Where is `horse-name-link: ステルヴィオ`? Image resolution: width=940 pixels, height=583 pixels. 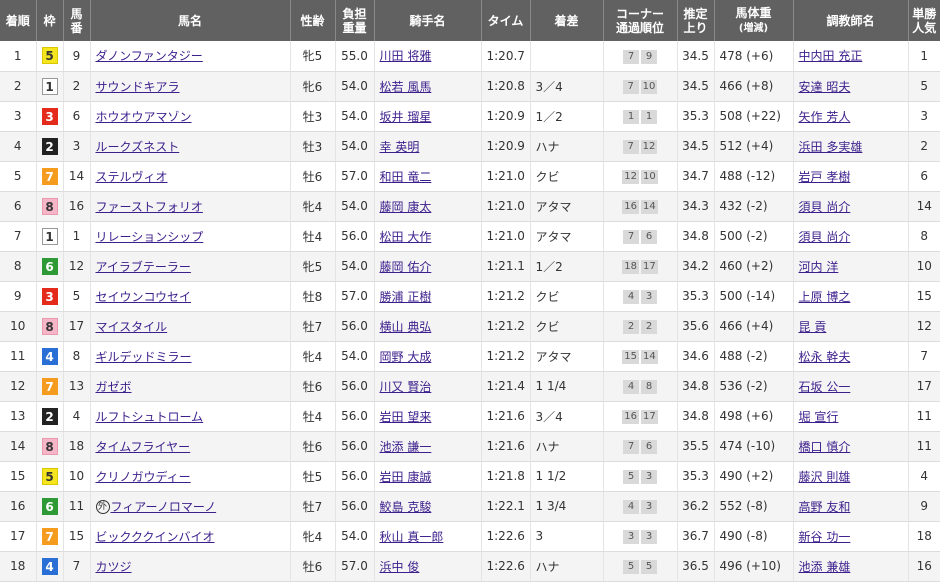 horse-name-link: ステルヴィオ is located at coordinates (132, 177).